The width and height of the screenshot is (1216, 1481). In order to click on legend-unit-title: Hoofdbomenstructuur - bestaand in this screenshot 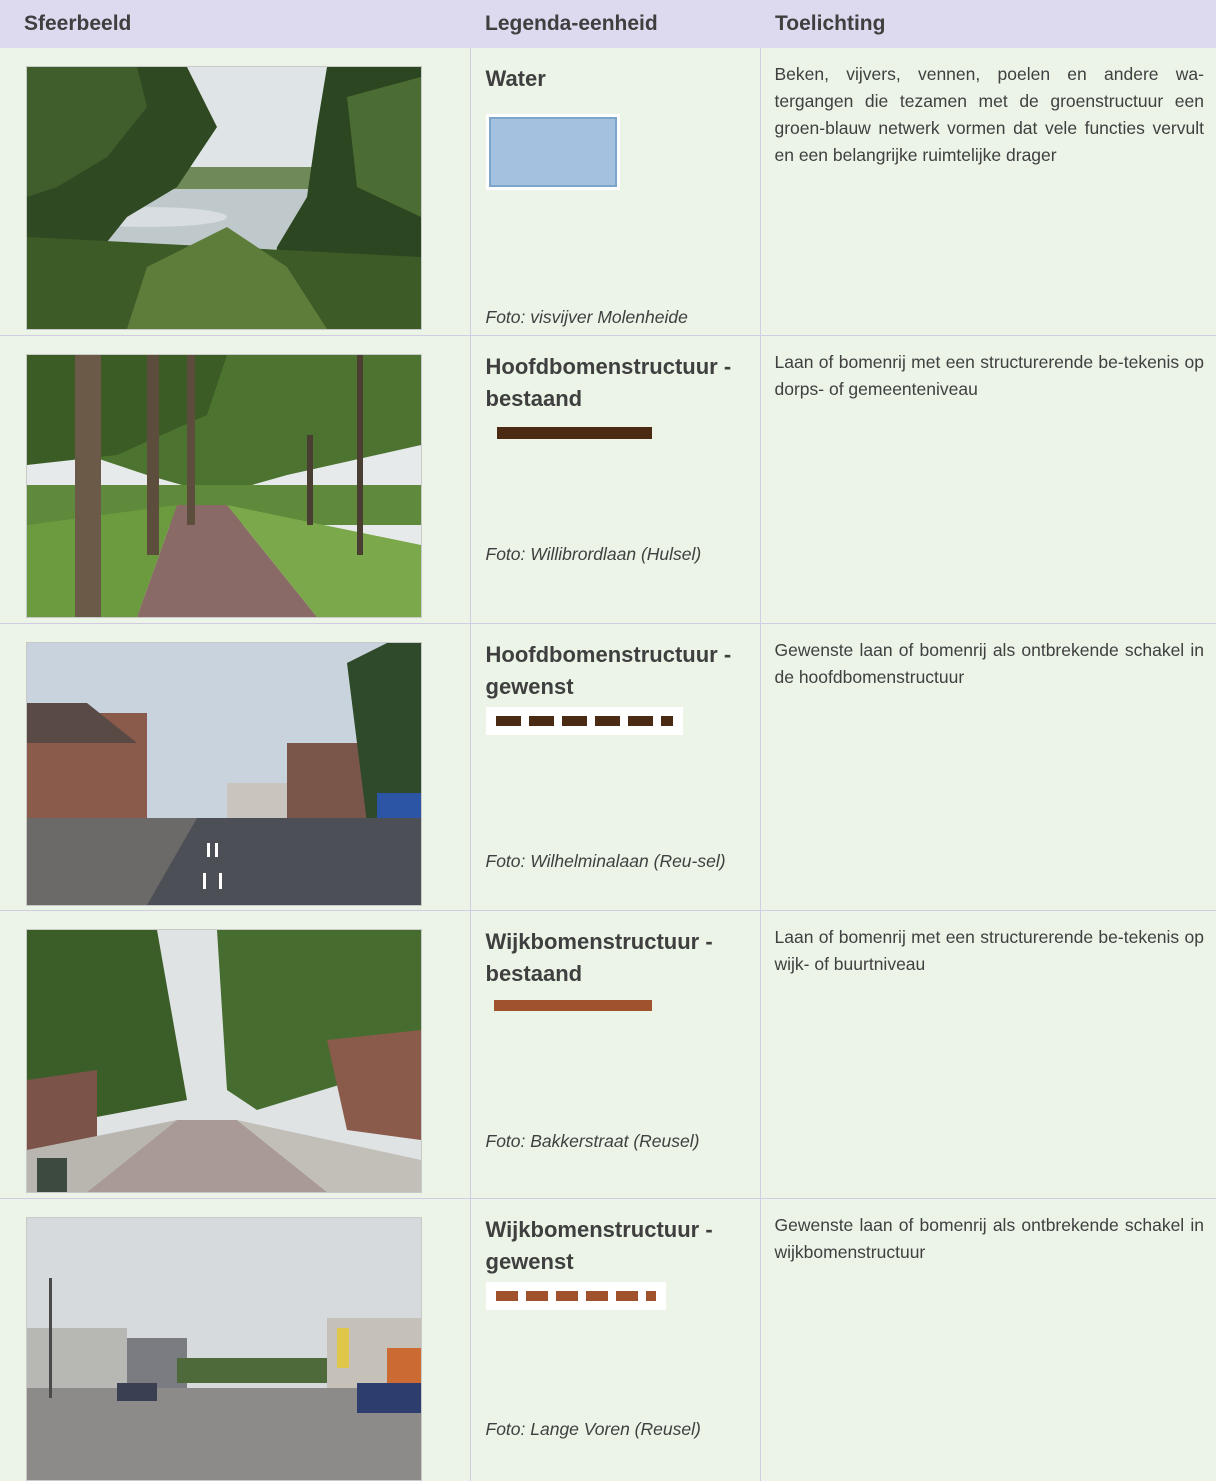, I will do `click(608, 382)`.